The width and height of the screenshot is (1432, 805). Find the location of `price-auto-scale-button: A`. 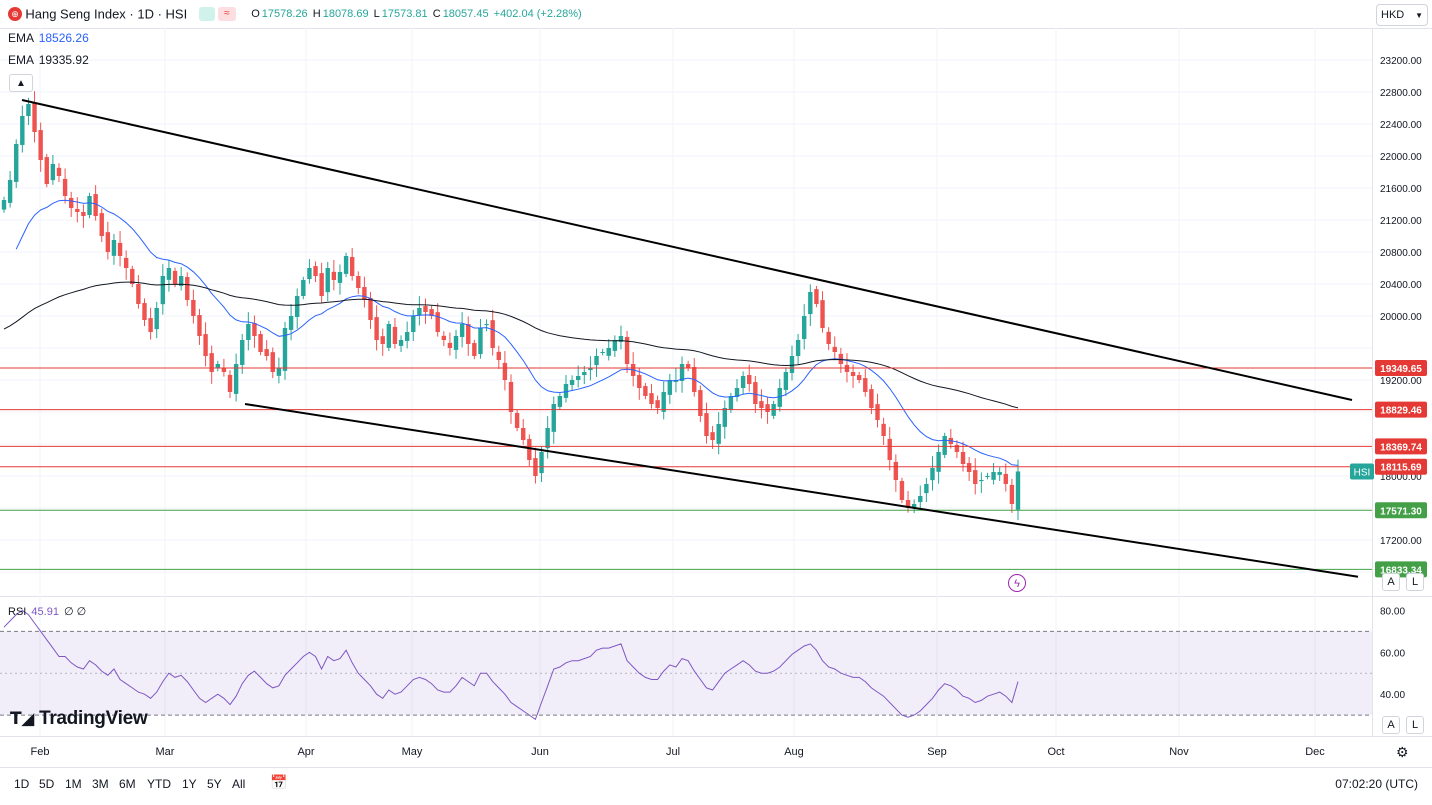

price-auto-scale-button: A is located at coordinates (1391, 582).